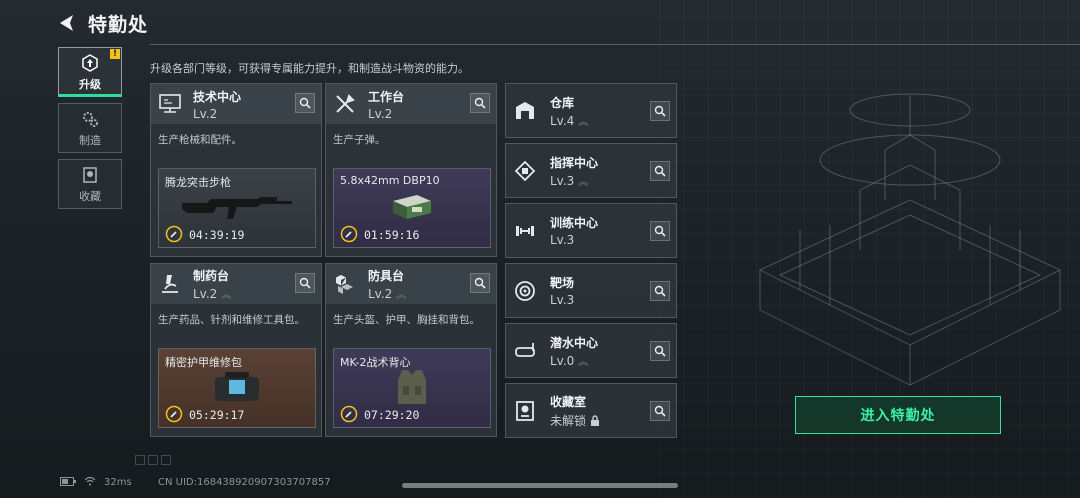 Image resolution: width=1080 pixels, height=498 pixels. Describe the element at coordinates (90, 196) in the screenshot. I see `nav-label: 收藏` at that location.